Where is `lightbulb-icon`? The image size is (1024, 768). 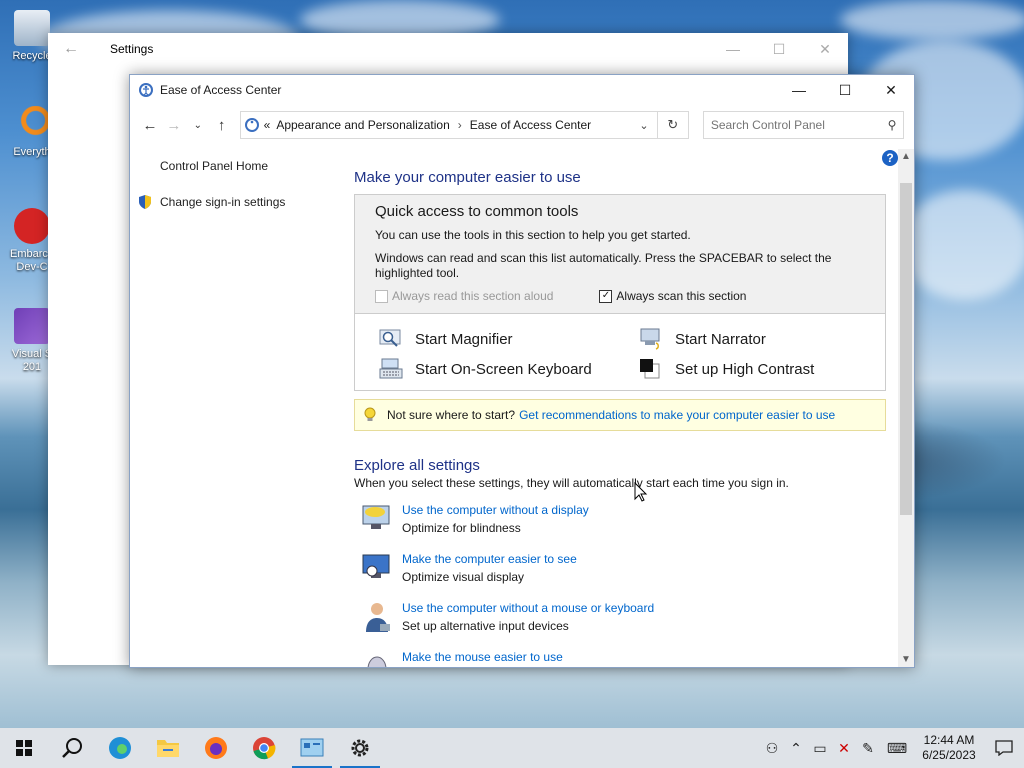 lightbulb-icon is located at coordinates (370, 414).